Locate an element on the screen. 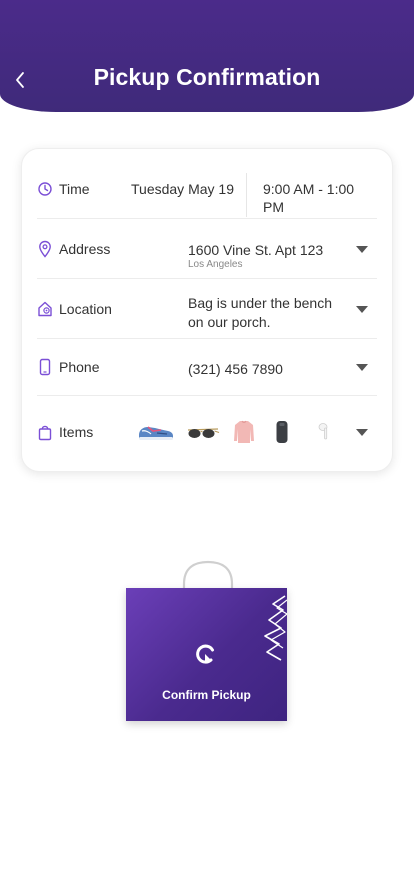  location-label: Location is located at coordinates (85, 308).